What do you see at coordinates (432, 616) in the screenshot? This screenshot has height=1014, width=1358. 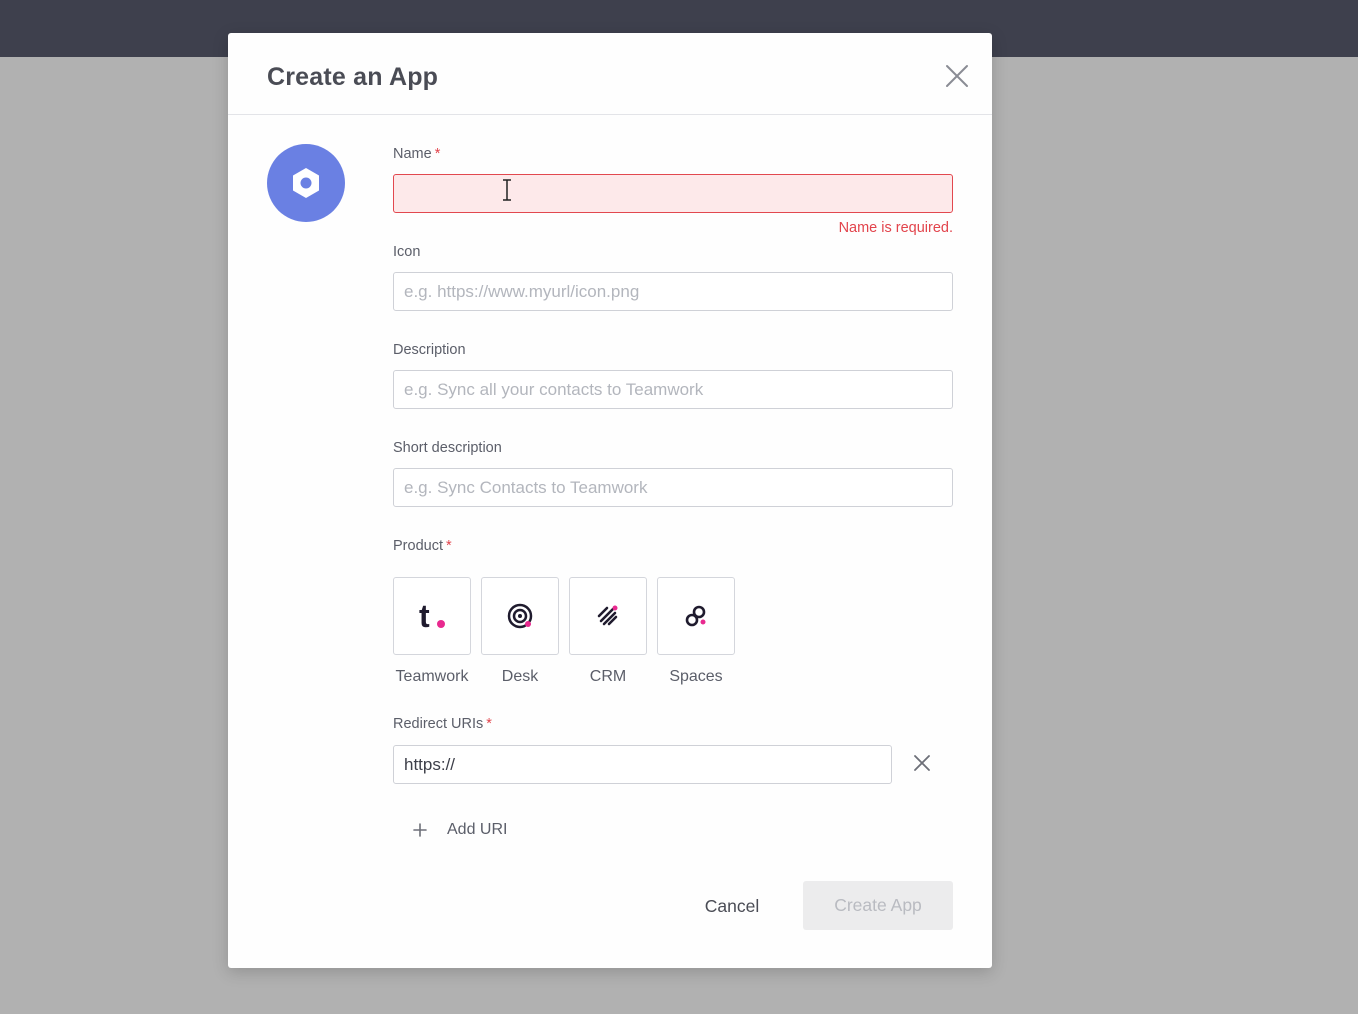 I see `teamwork-icon: t` at bounding box center [432, 616].